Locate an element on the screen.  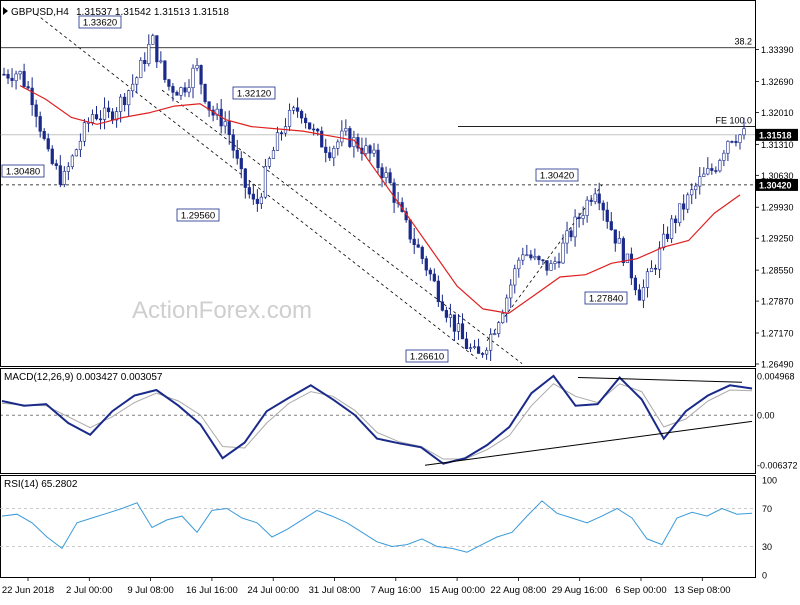
annotation-label: 1.27840 is located at coordinates (606, 299).